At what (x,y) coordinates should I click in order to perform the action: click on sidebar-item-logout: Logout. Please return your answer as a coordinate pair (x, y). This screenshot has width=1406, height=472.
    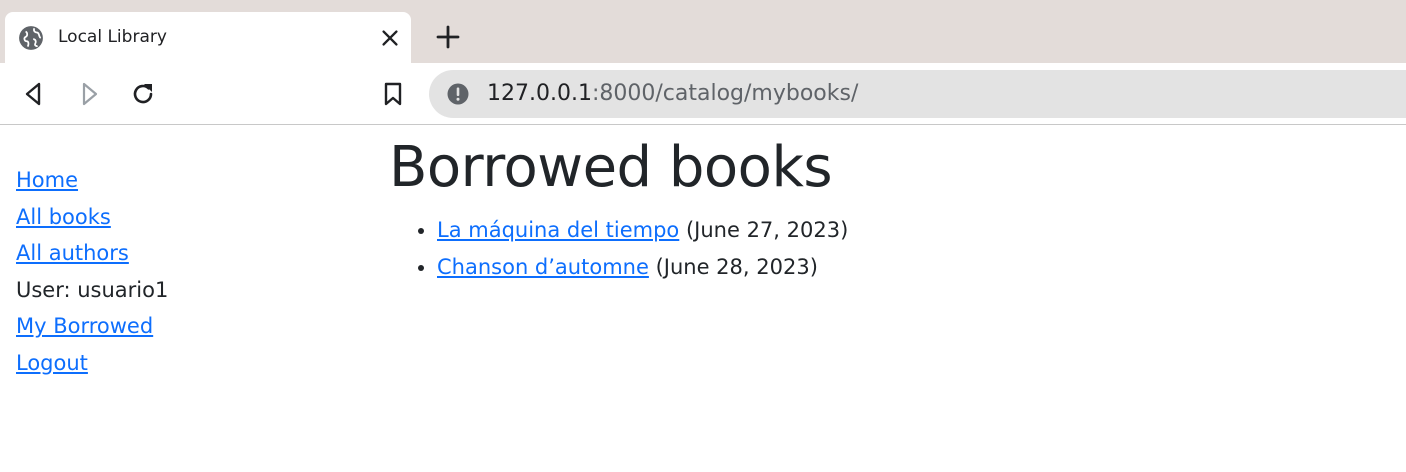
    Looking at the image, I should click on (92, 363).